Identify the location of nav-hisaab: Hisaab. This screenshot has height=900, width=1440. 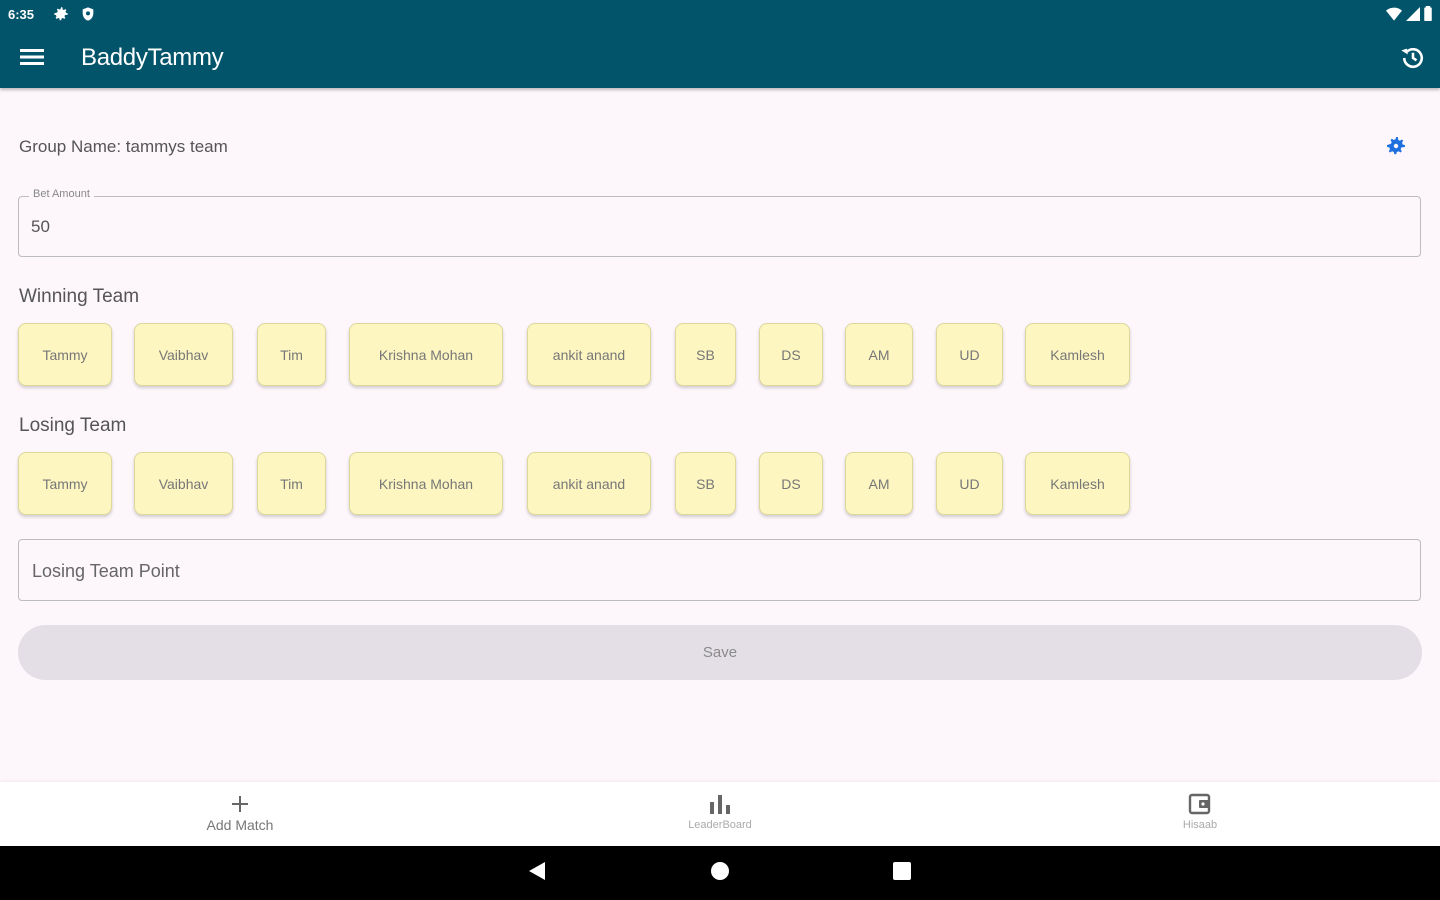
(1200, 814).